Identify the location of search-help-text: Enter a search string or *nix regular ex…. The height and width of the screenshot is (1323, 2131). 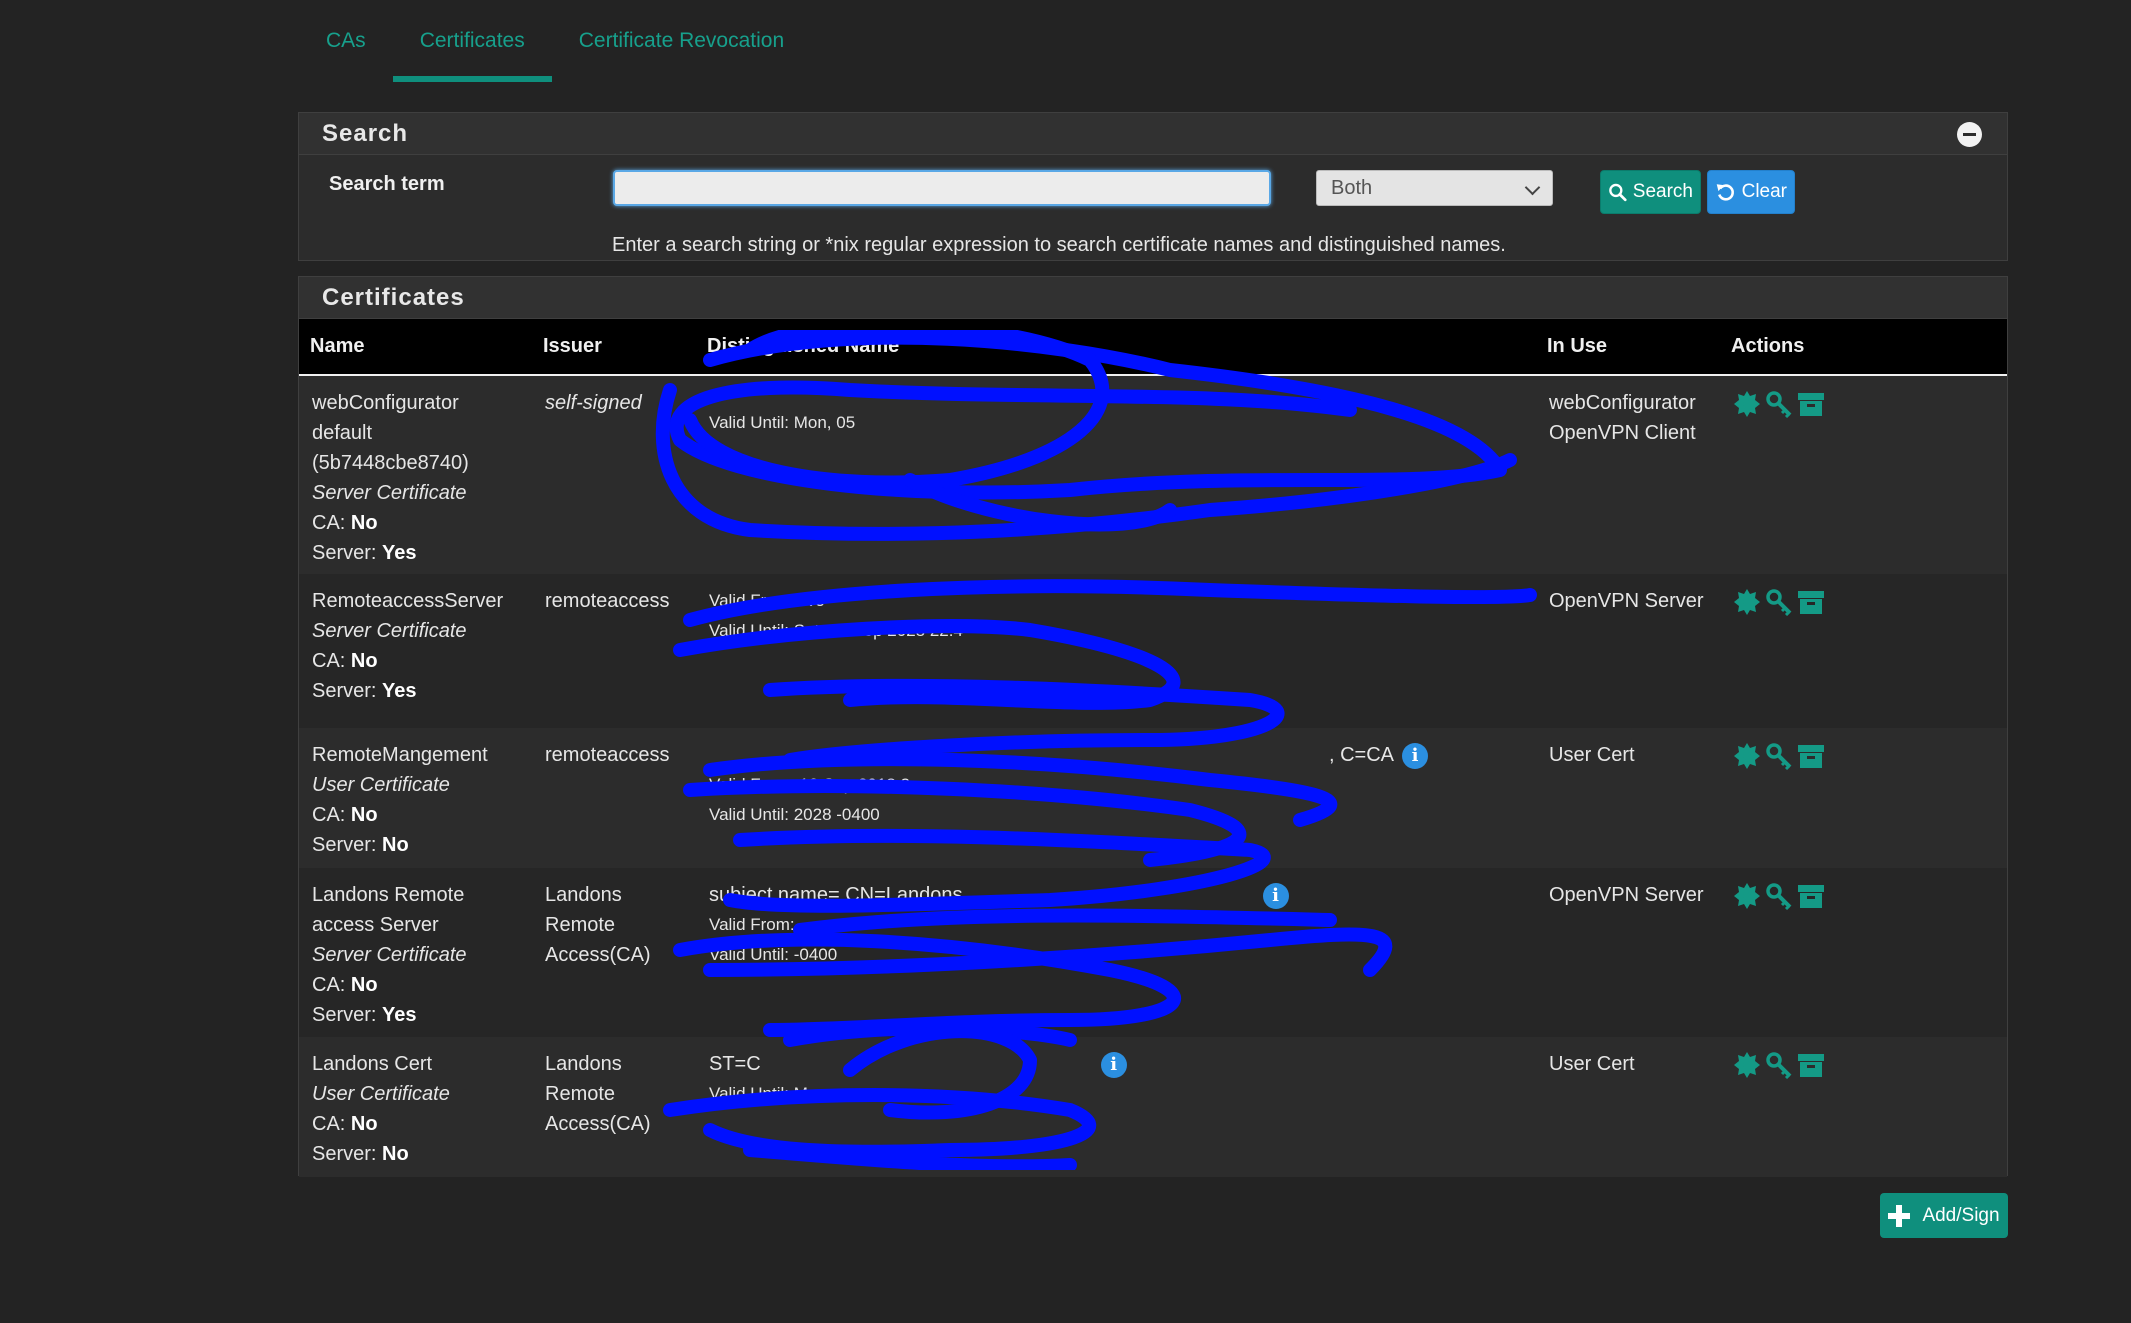
(1059, 245).